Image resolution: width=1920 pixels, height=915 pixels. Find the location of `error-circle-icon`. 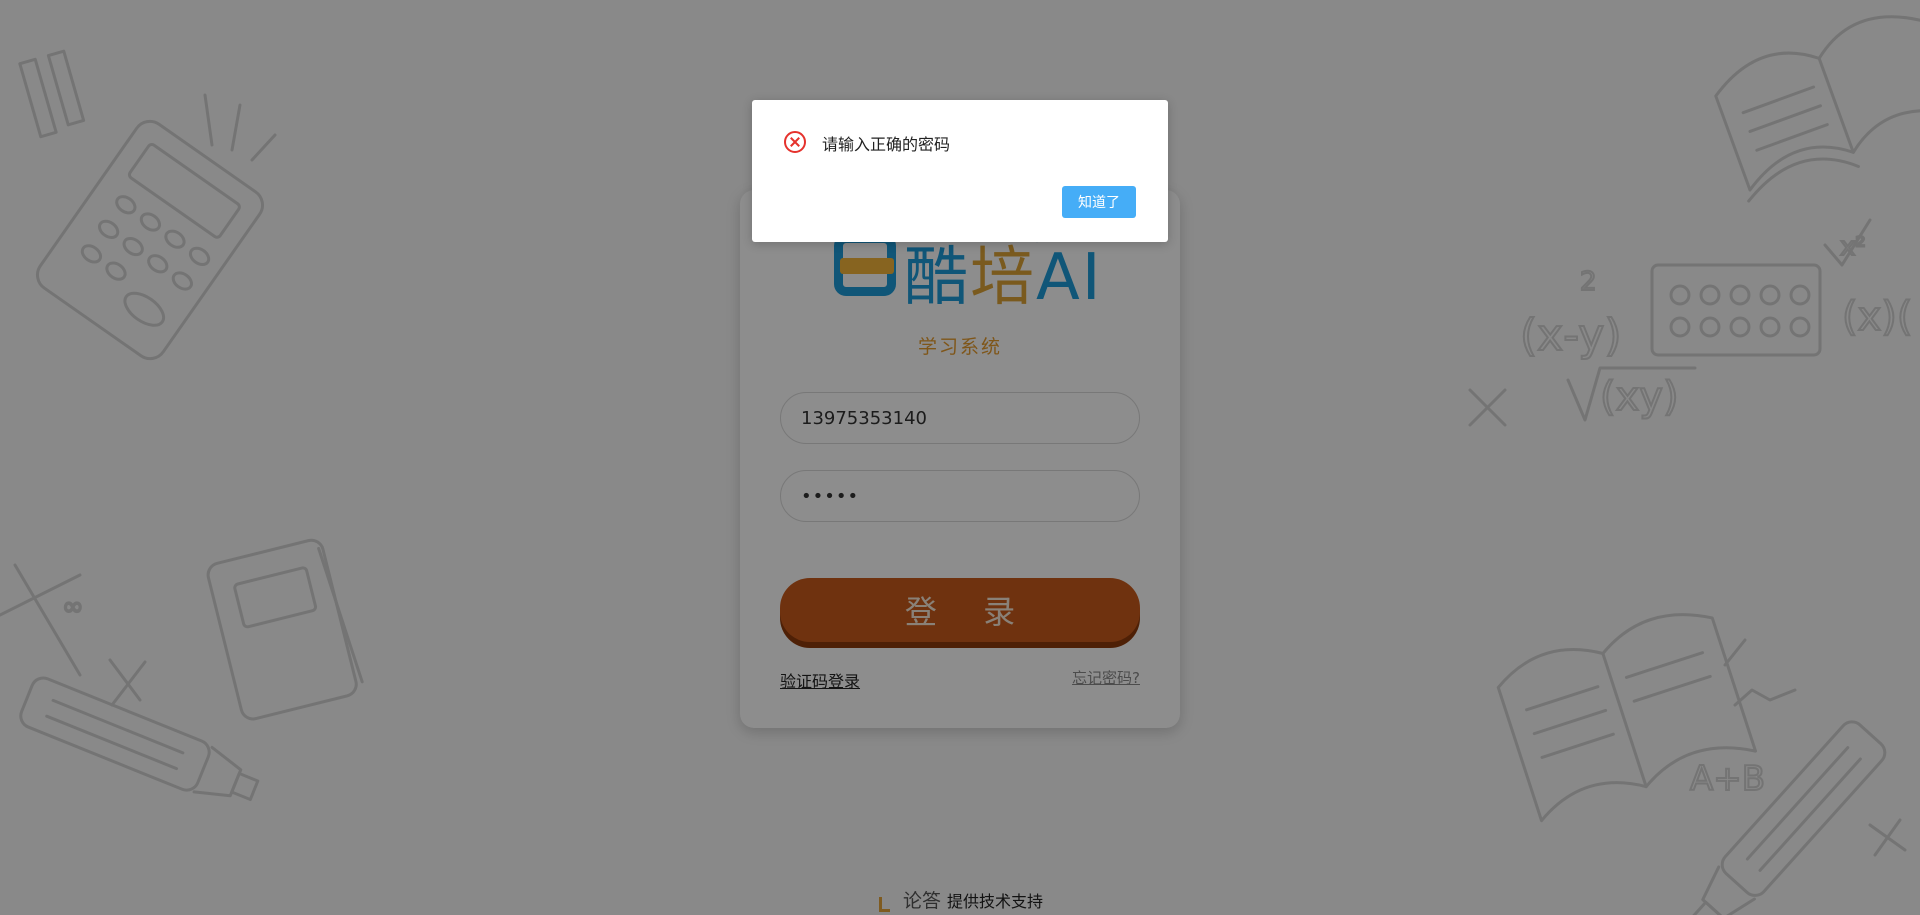

error-circle-icon is located at coordinates (795, 142).